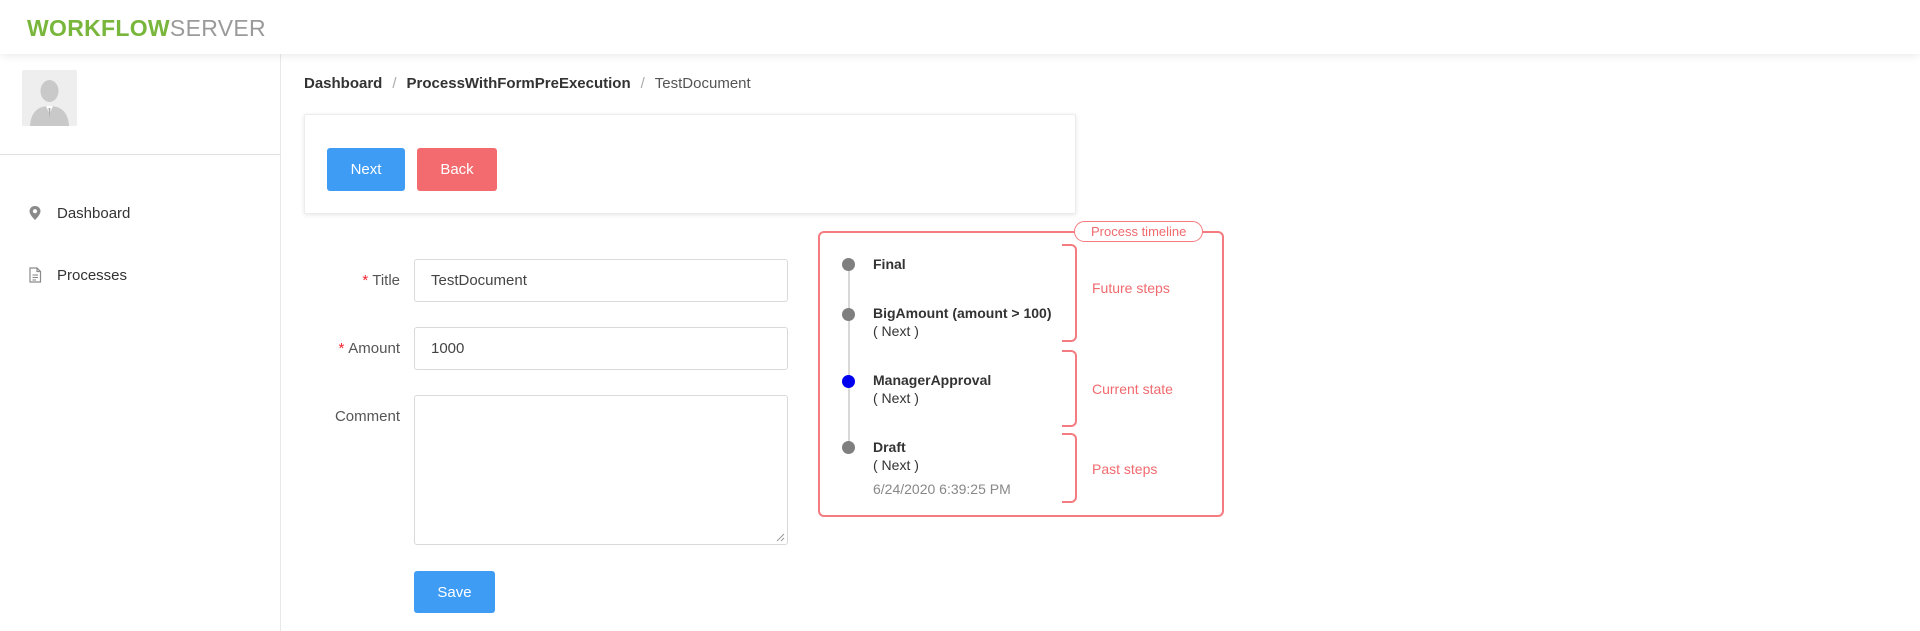  I want to click on sidebar-item-processes: Processes, so click(140, 275).